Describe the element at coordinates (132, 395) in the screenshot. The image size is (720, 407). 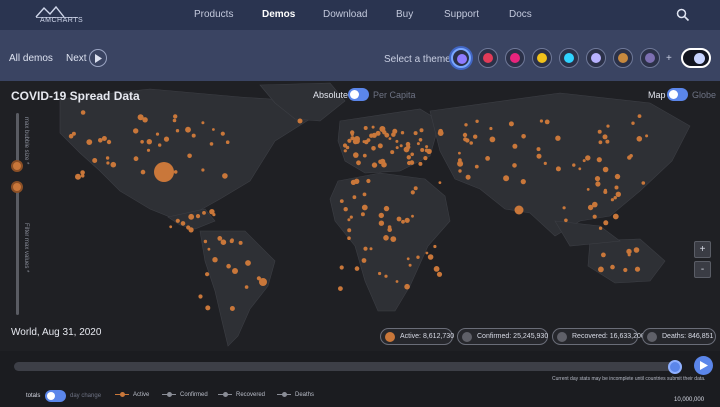
I see `legend-active: Active` at that location.